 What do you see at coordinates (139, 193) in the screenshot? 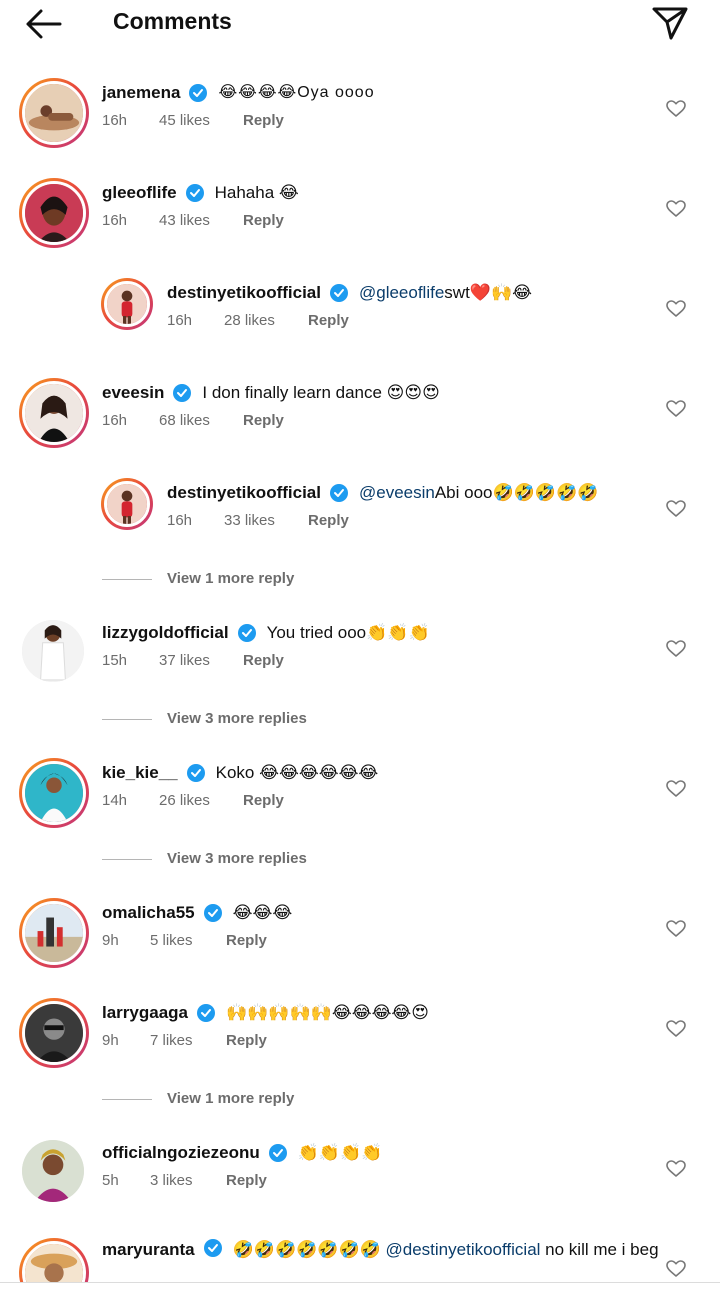
I see `username: gleeoflife` at bounding box center [139, 193].